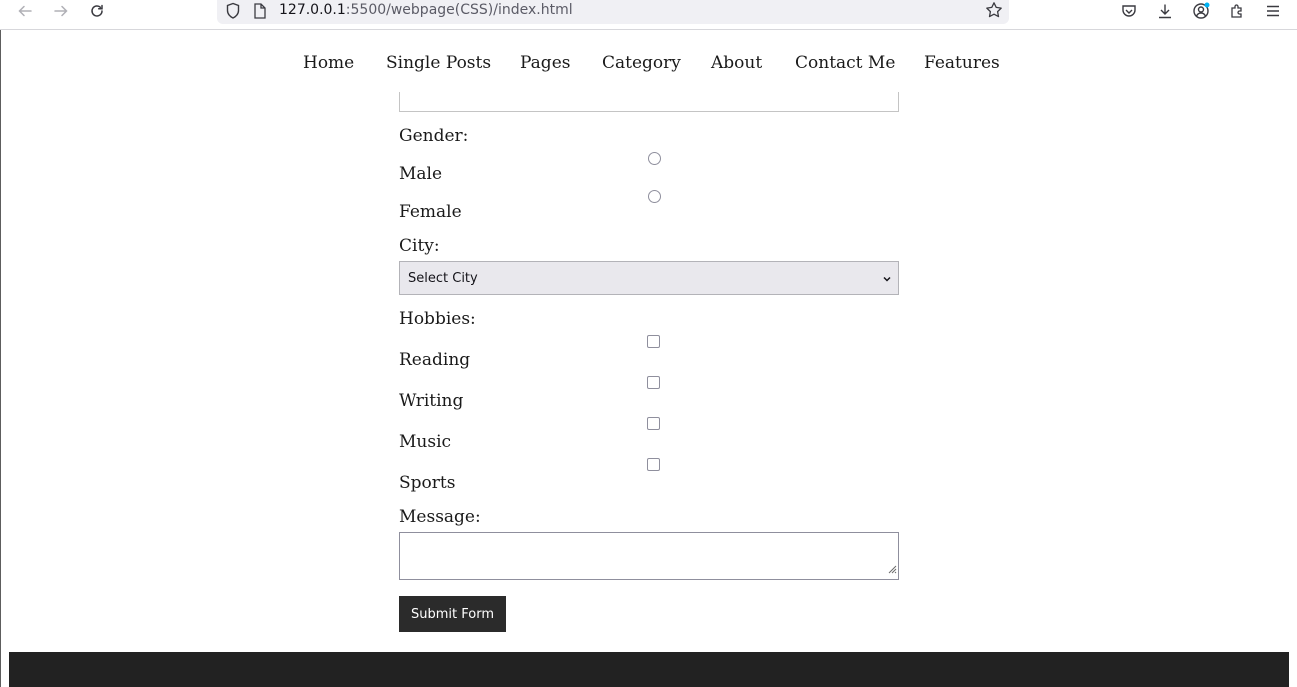 This screenshot has width=1297, height=687. Describe the element at coordinates (1165, 11) in the screenshot. I see `download-icon` at that location.